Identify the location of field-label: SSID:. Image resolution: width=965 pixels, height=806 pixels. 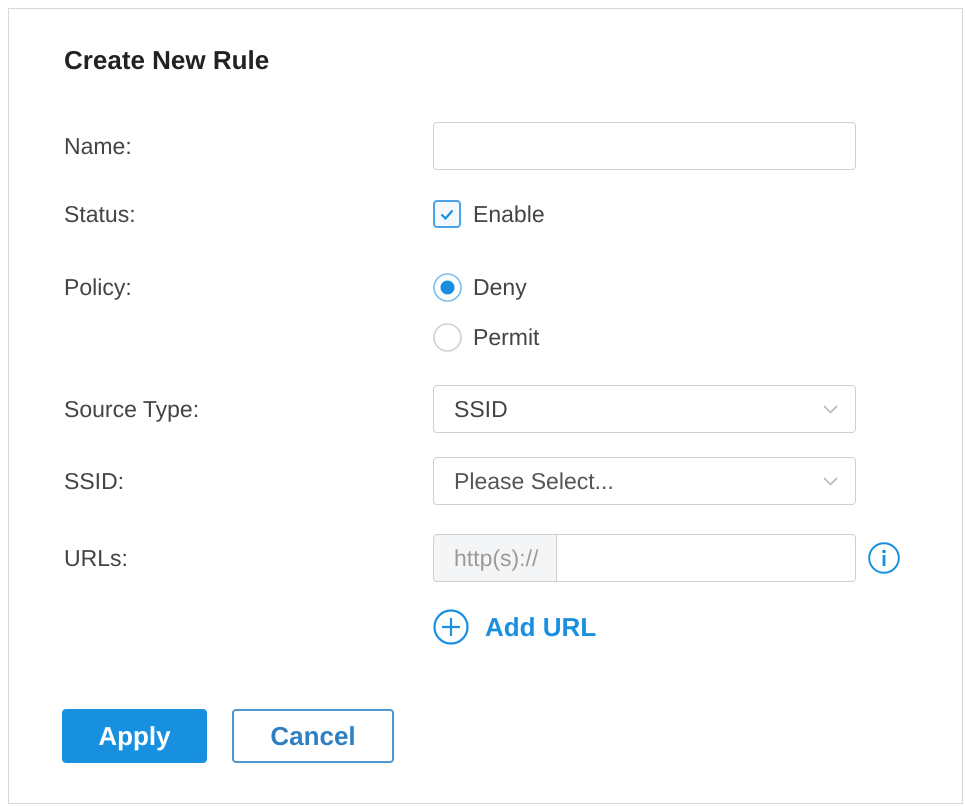
(94, 481).